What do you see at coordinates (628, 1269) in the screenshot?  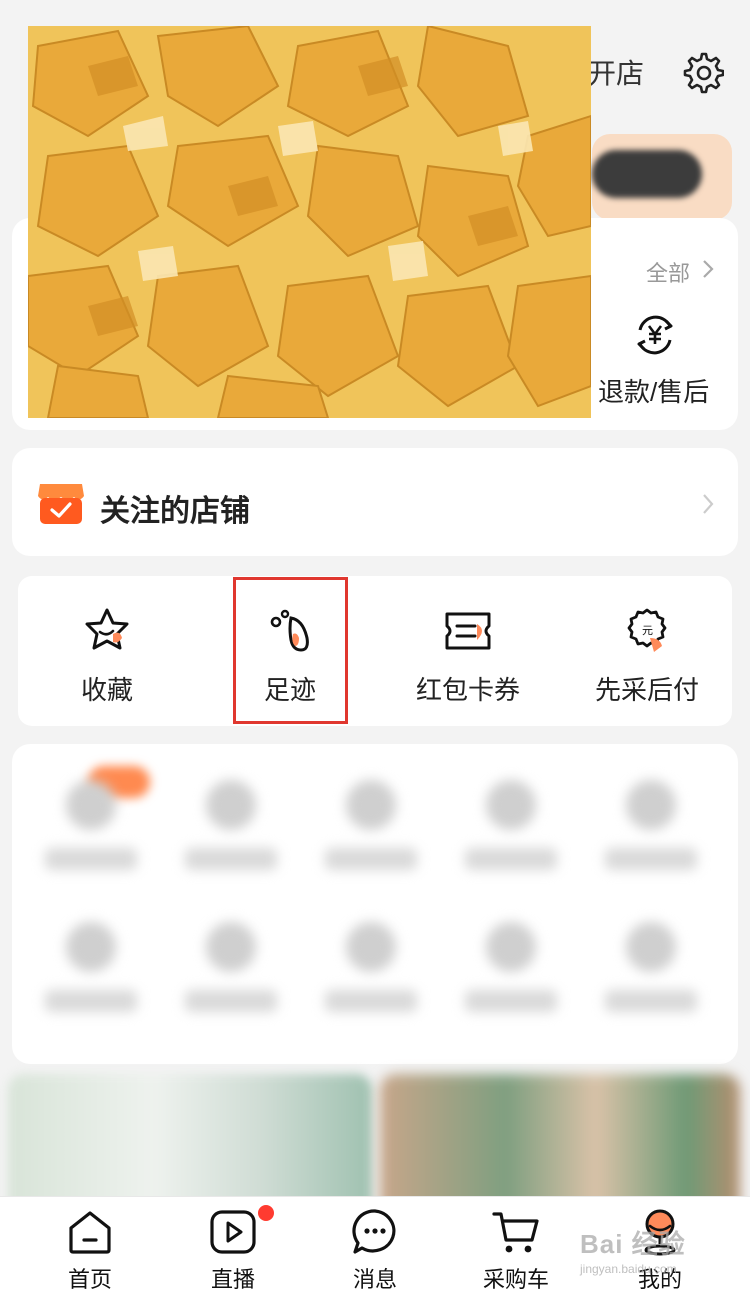 I see `watermark-url: jingyan.baidu.com` at bounding box center [628, 1269].